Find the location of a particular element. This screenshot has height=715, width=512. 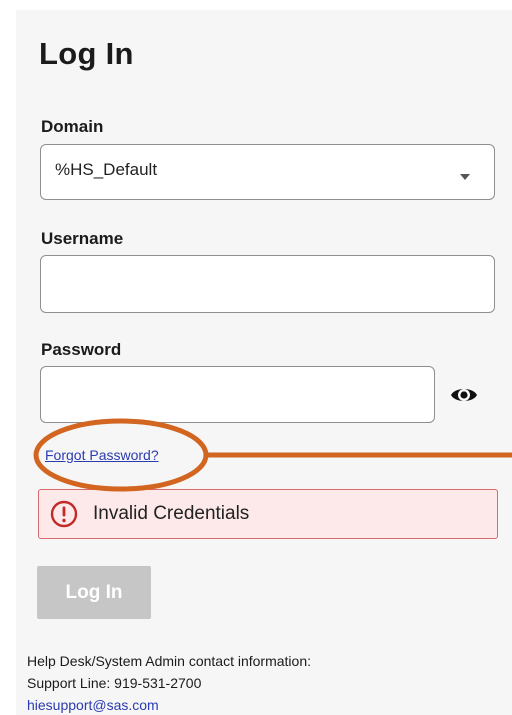

password-label: Password is located at coordinates (81, 349).